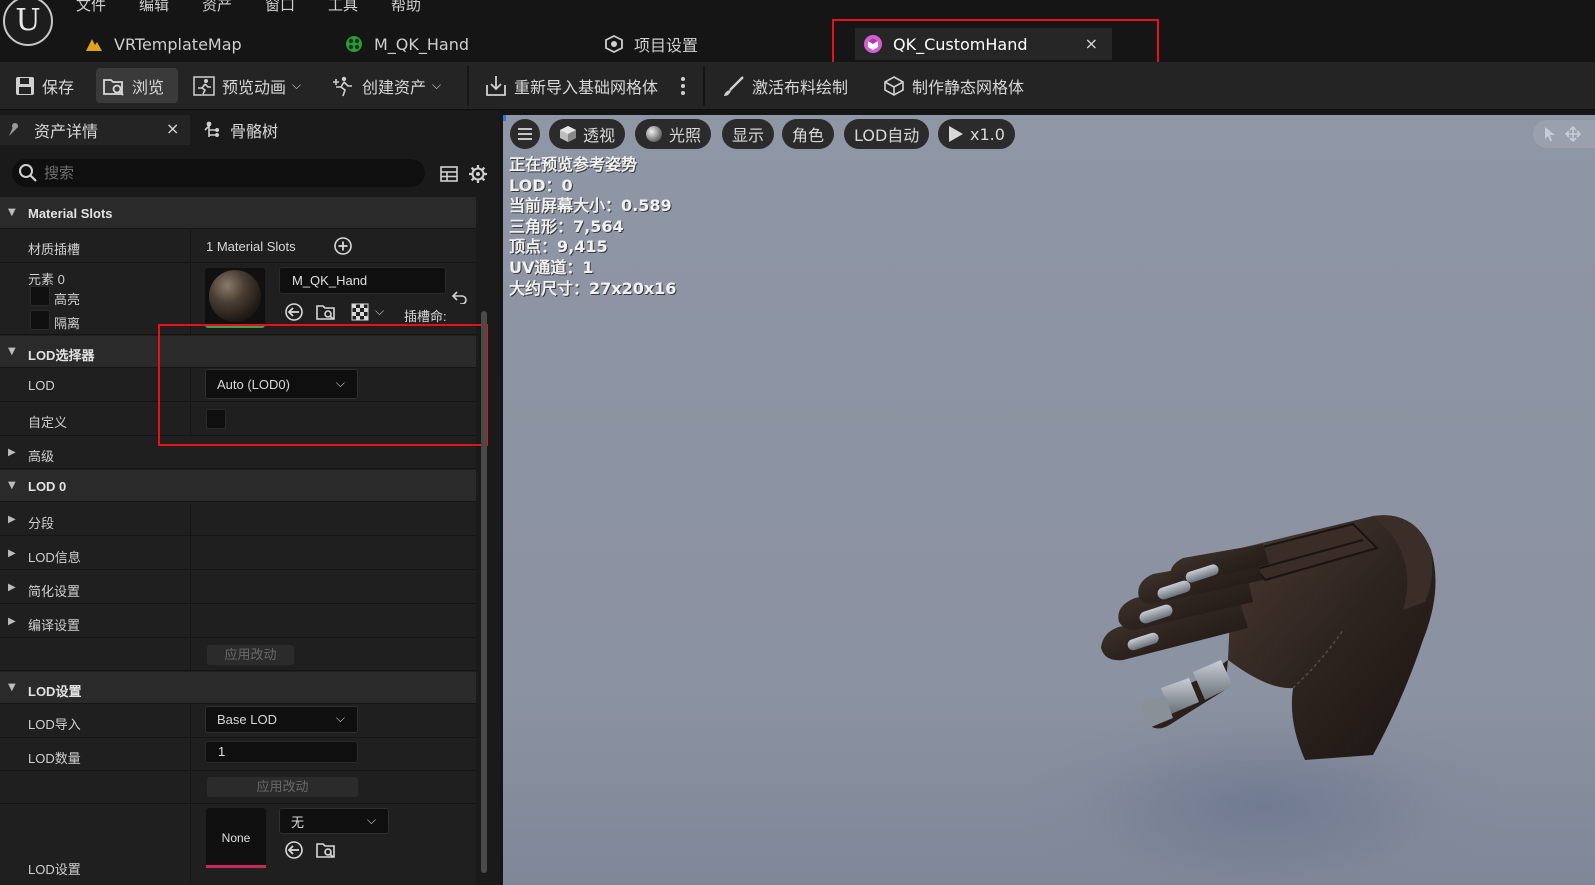 This screenshot has width=1595, height=885. I want to click on viewport-menu-button, so click(525, 134).